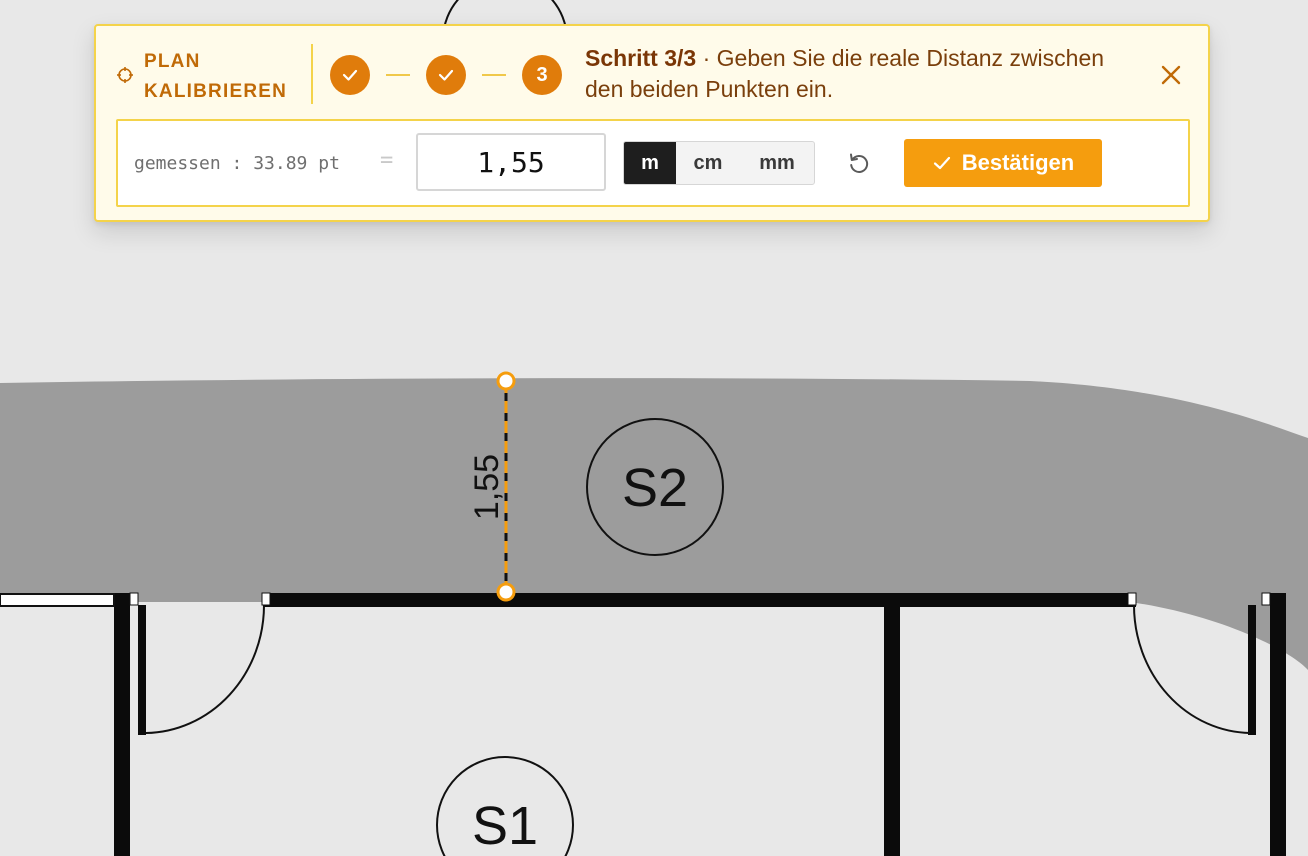 Image resolution: width=1308 pixels, height=856 pixels. I want to click on distance-input, so click(511, 162).